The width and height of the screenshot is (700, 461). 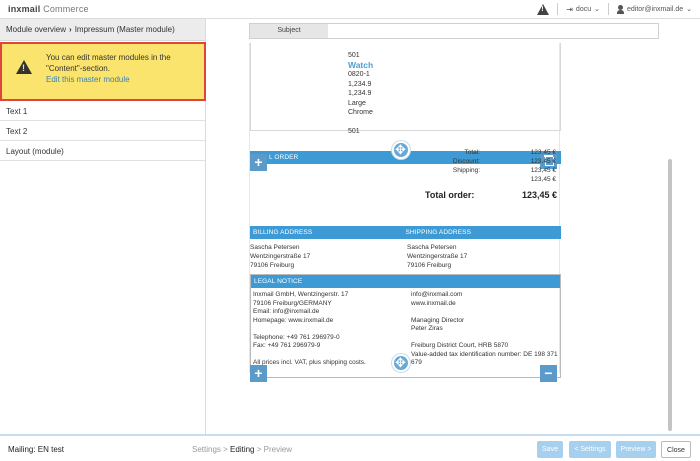 I want to click on account-menu: ⇥ docu ⌄, so click(x=583, y=9).